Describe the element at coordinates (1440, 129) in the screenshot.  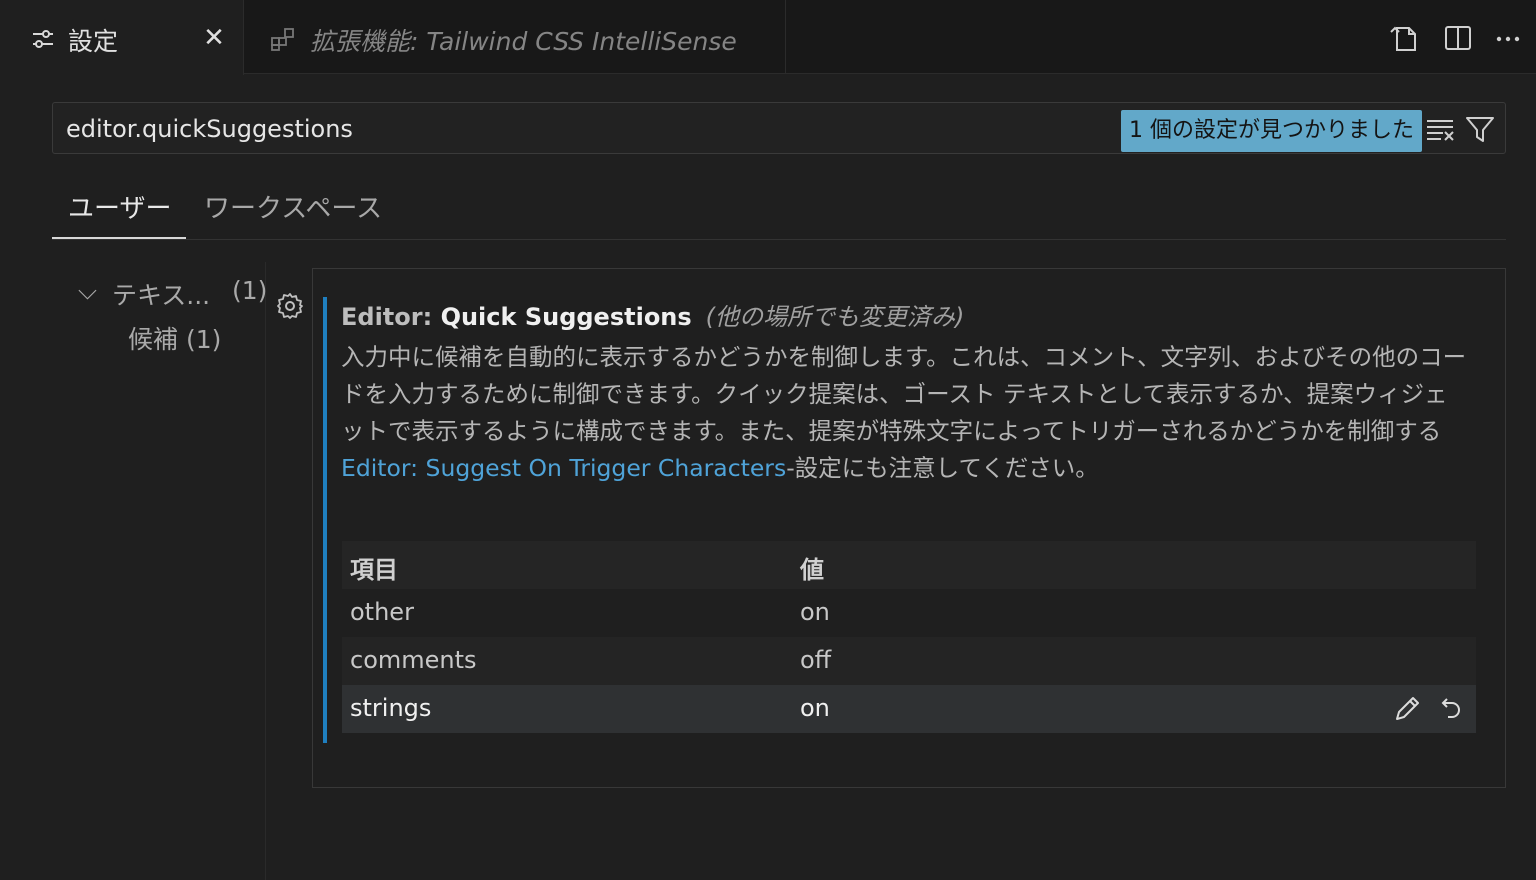
I see `clear-filter-icon` at that location.